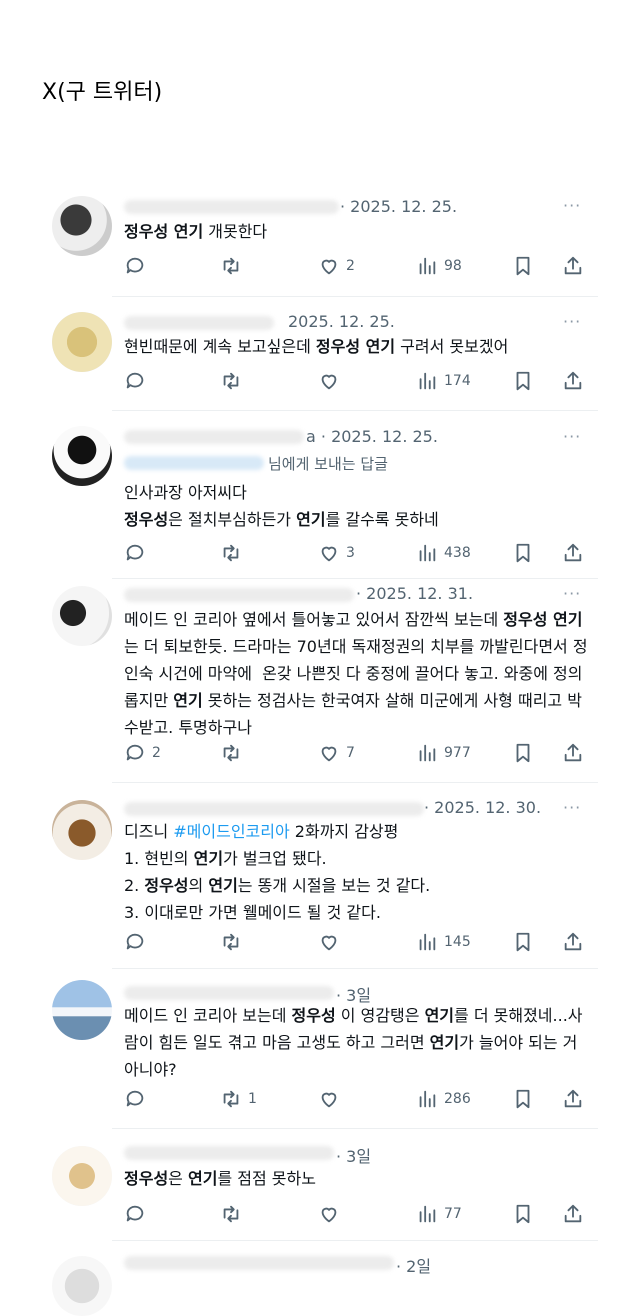 The image size is (640, 1316). Describe the element at coordinates (457, 753) in the screenshot. I see `views-count: 977` at that location.